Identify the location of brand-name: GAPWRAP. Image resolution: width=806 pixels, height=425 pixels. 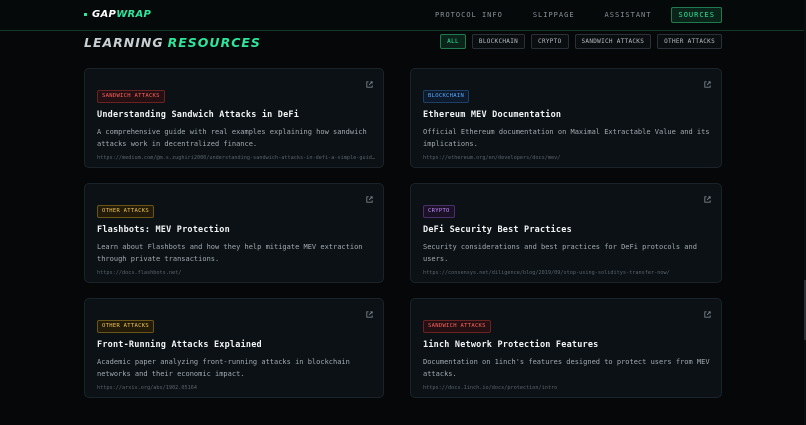
(121, 14).